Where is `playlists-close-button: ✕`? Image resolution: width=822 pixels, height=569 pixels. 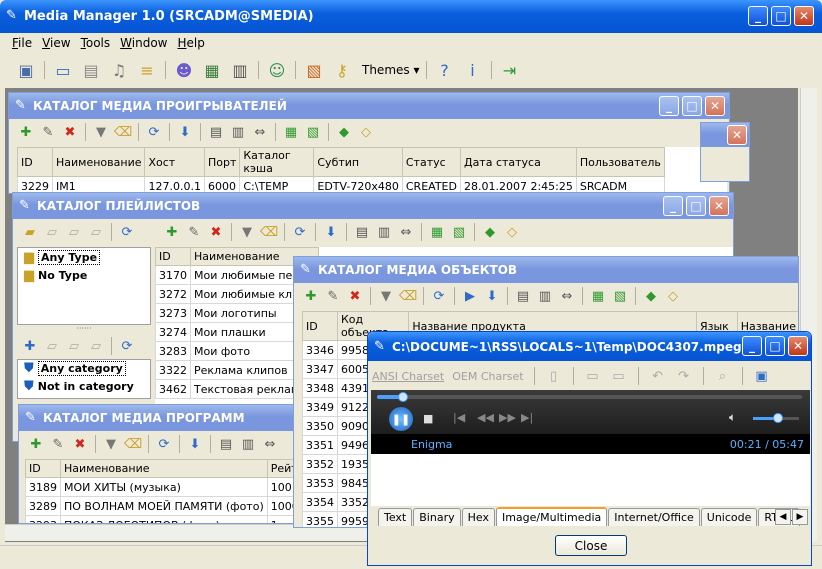
playlists-close-button: ✕ is located at coordinates (719, 206).